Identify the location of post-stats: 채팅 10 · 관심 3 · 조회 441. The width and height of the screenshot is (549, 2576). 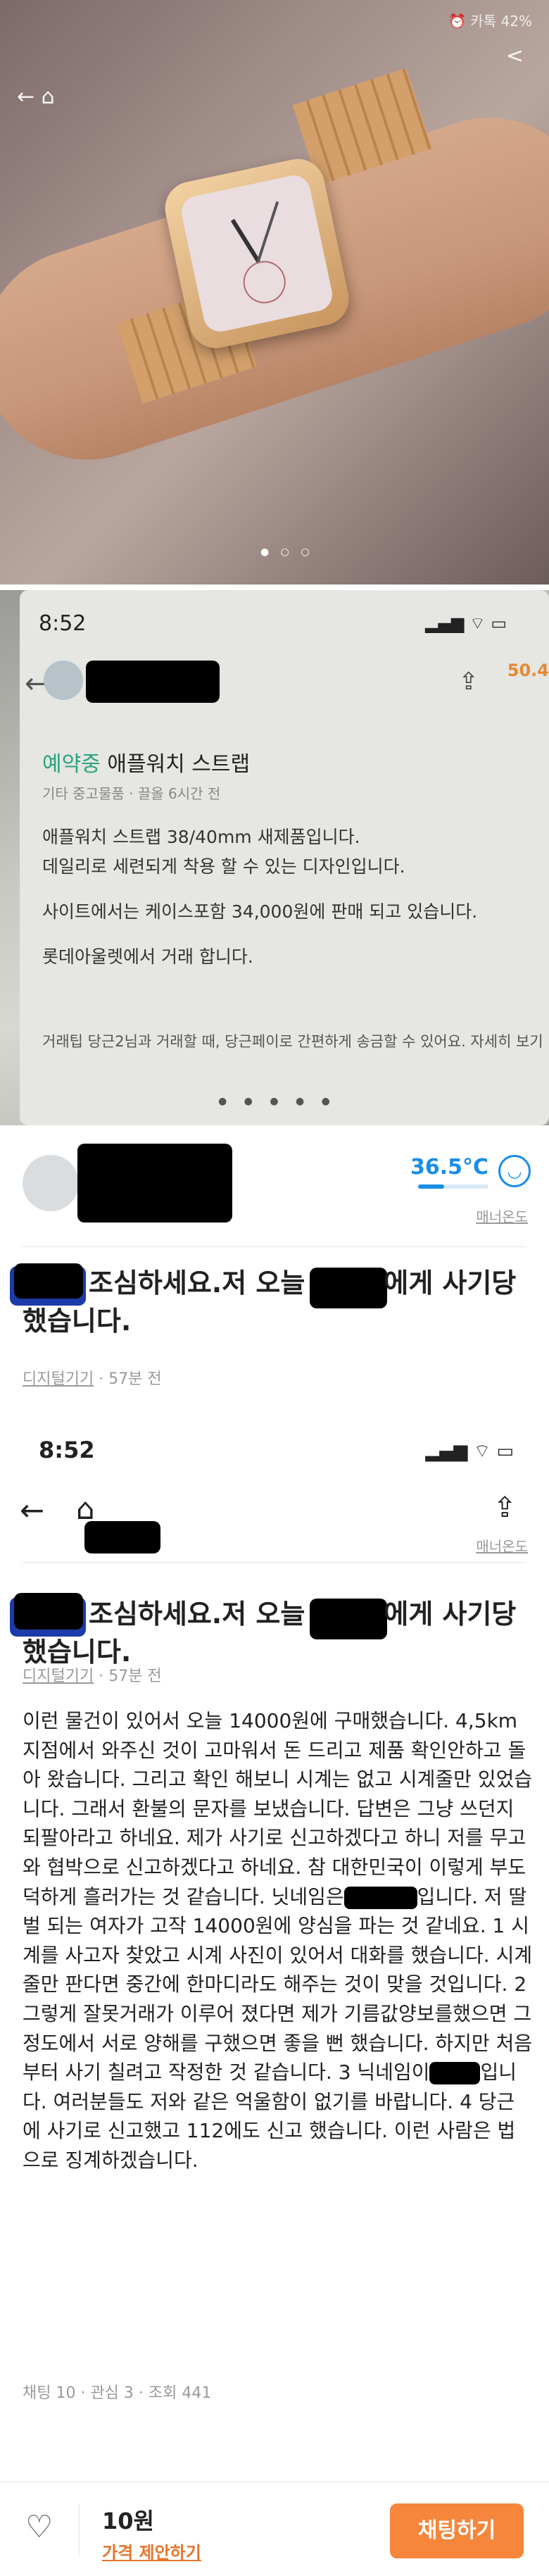
(118, 2393).